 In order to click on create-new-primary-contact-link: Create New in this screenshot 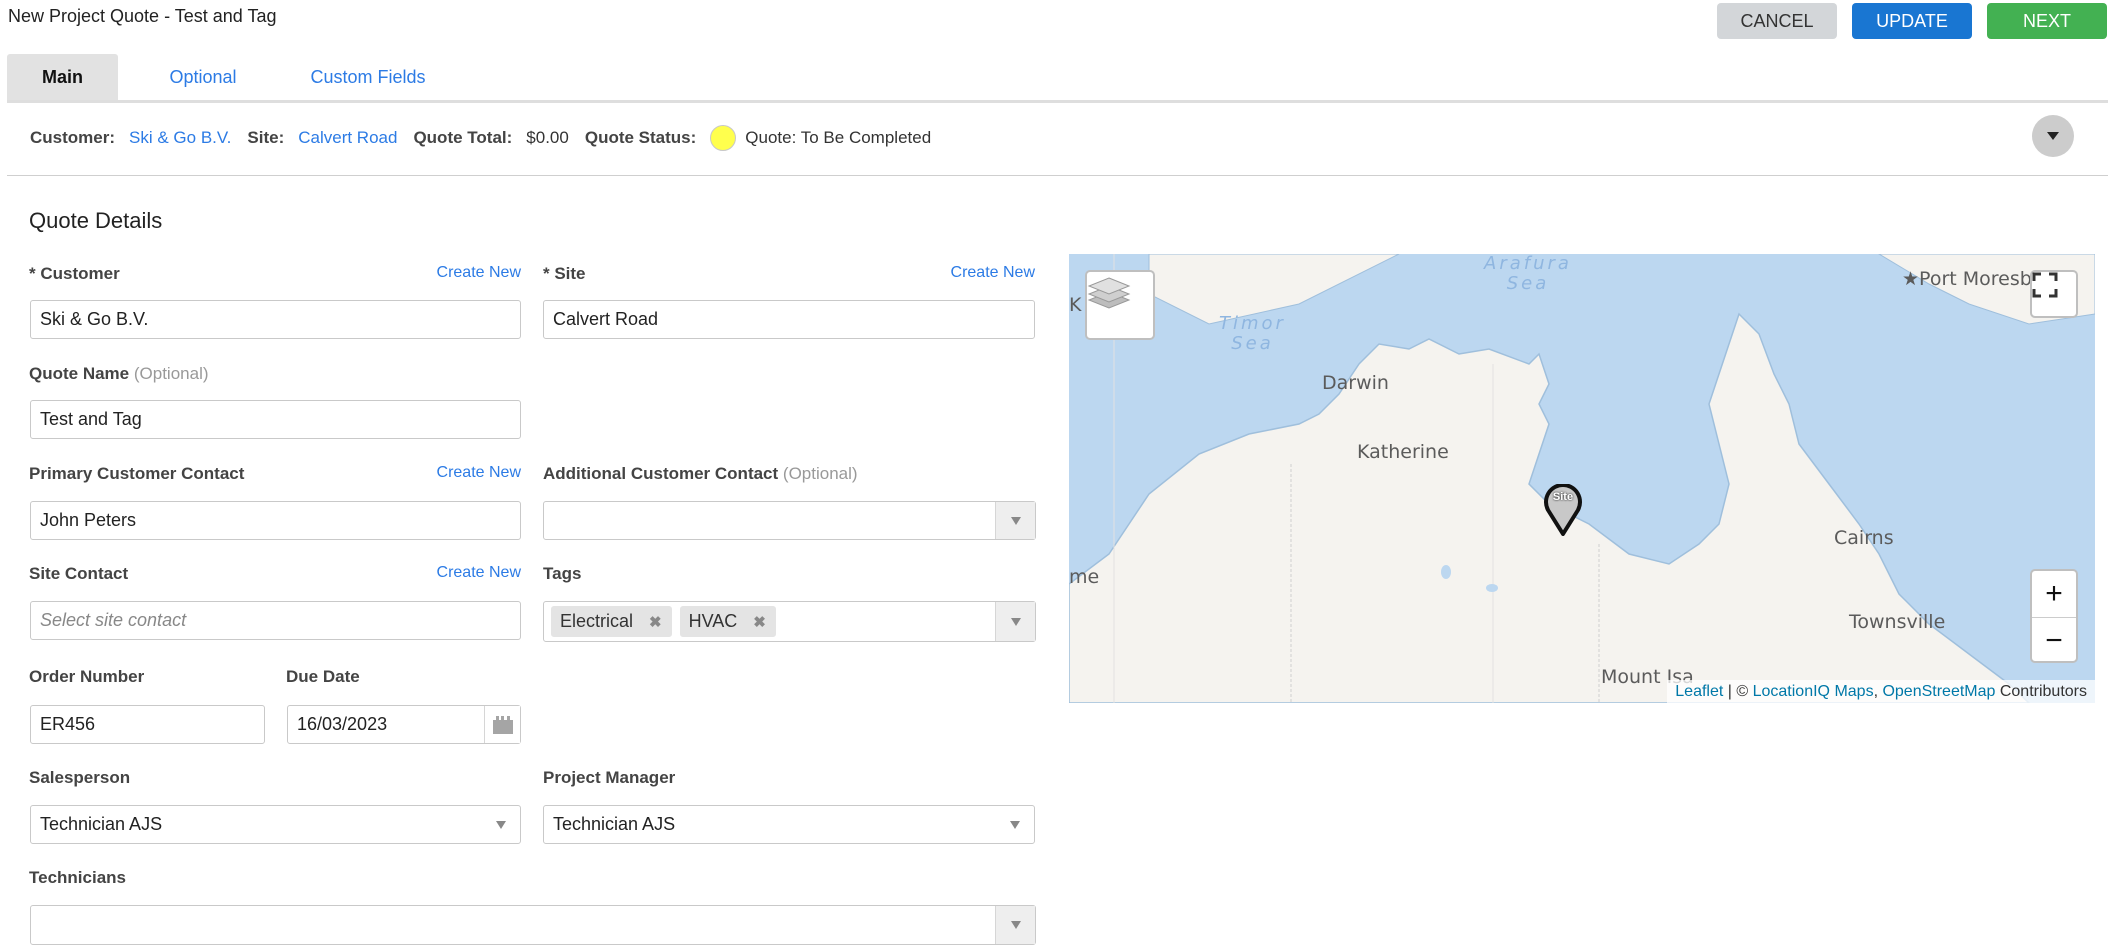, I will do `click(460, 473)`.